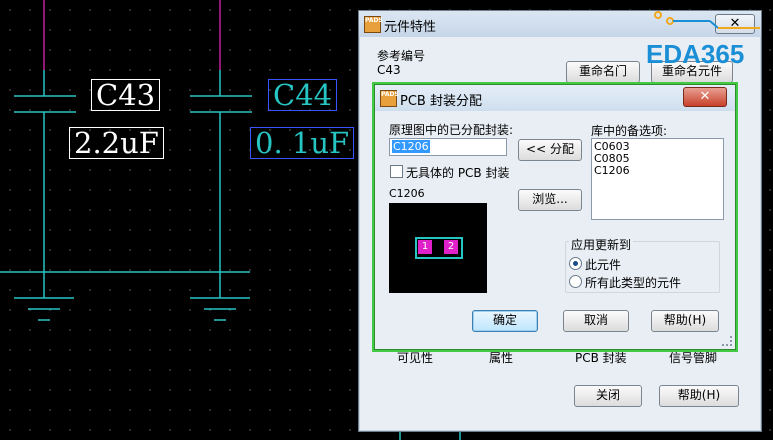  What do you see at coordinates (629, 131) in the screenshot?
I see `library-label: 库中的备选项:` at bounding box center [629, 131].